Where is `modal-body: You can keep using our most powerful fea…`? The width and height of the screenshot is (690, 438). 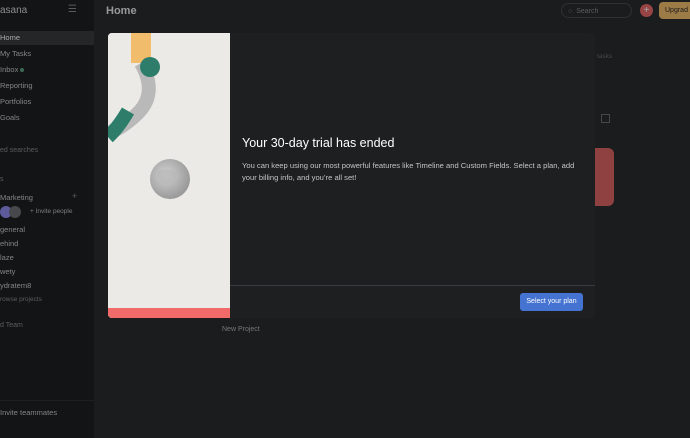
modal-body: You can keep using our most powerful fea… is located at coordinates (408, 171).